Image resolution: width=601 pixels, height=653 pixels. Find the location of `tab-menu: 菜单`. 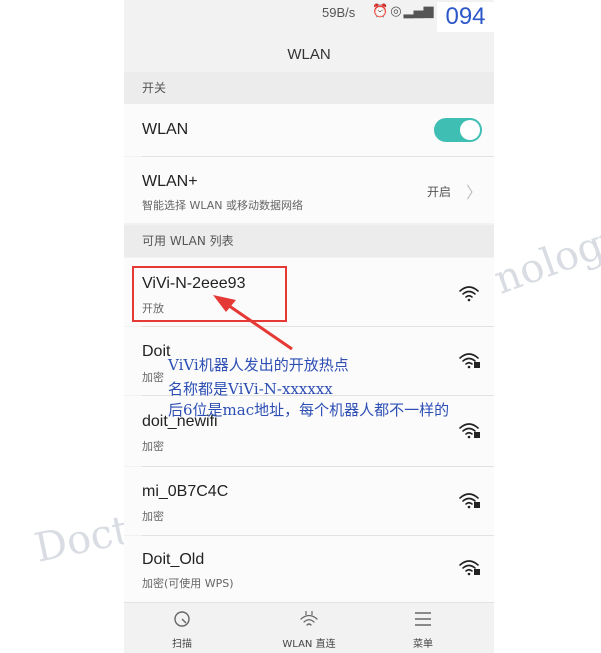

tab-menu: 菜单 is located at coordinates (423, 628).